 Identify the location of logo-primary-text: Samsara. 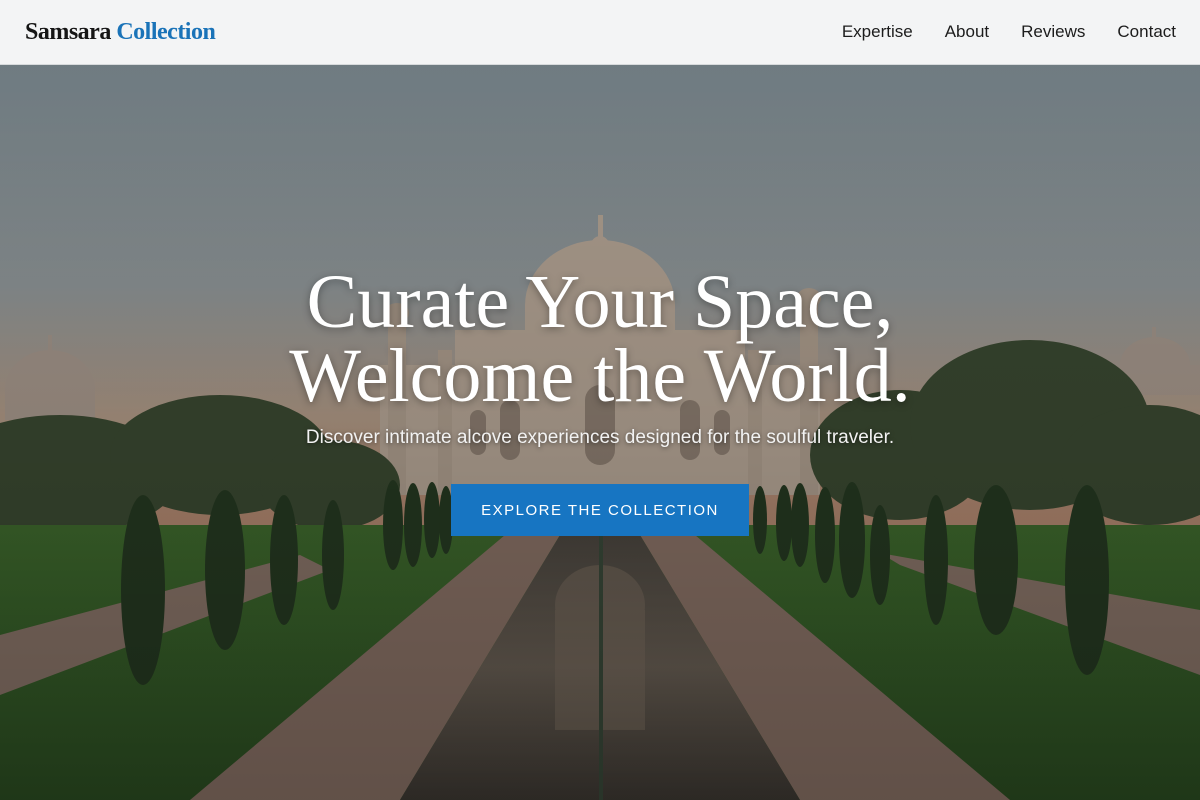
(68, 31).